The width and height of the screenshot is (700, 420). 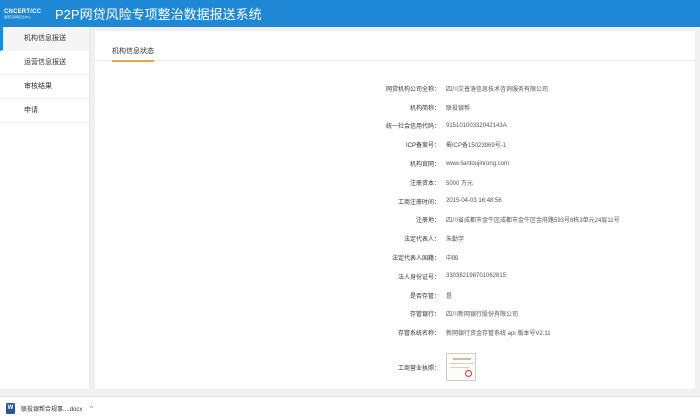 What do you see at coordinates (395, 201) in the screenshot?
I see `info-row: 工商注册时间： 2015-04-03 16:48:56` at bounding box center [395, 201].